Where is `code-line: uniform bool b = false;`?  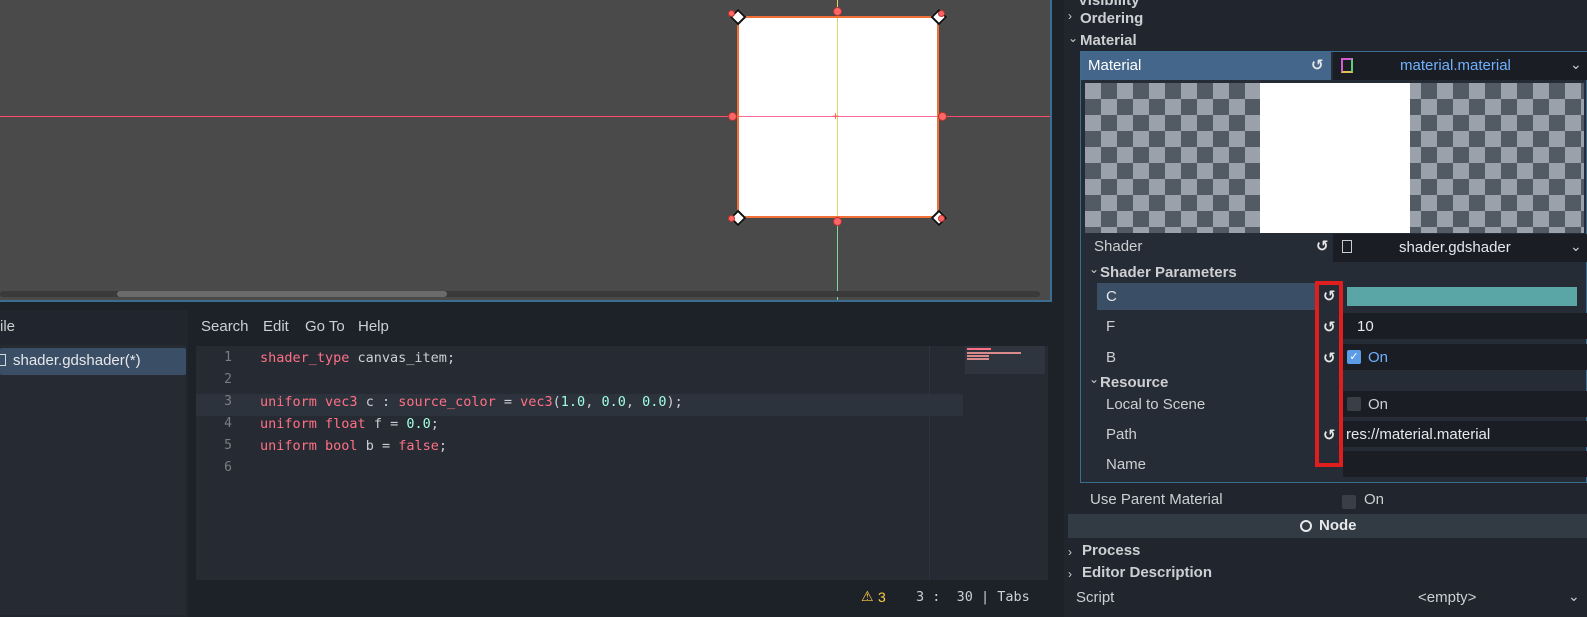
code-line: uniform bool b = false; is located at coordinates (353, 446).